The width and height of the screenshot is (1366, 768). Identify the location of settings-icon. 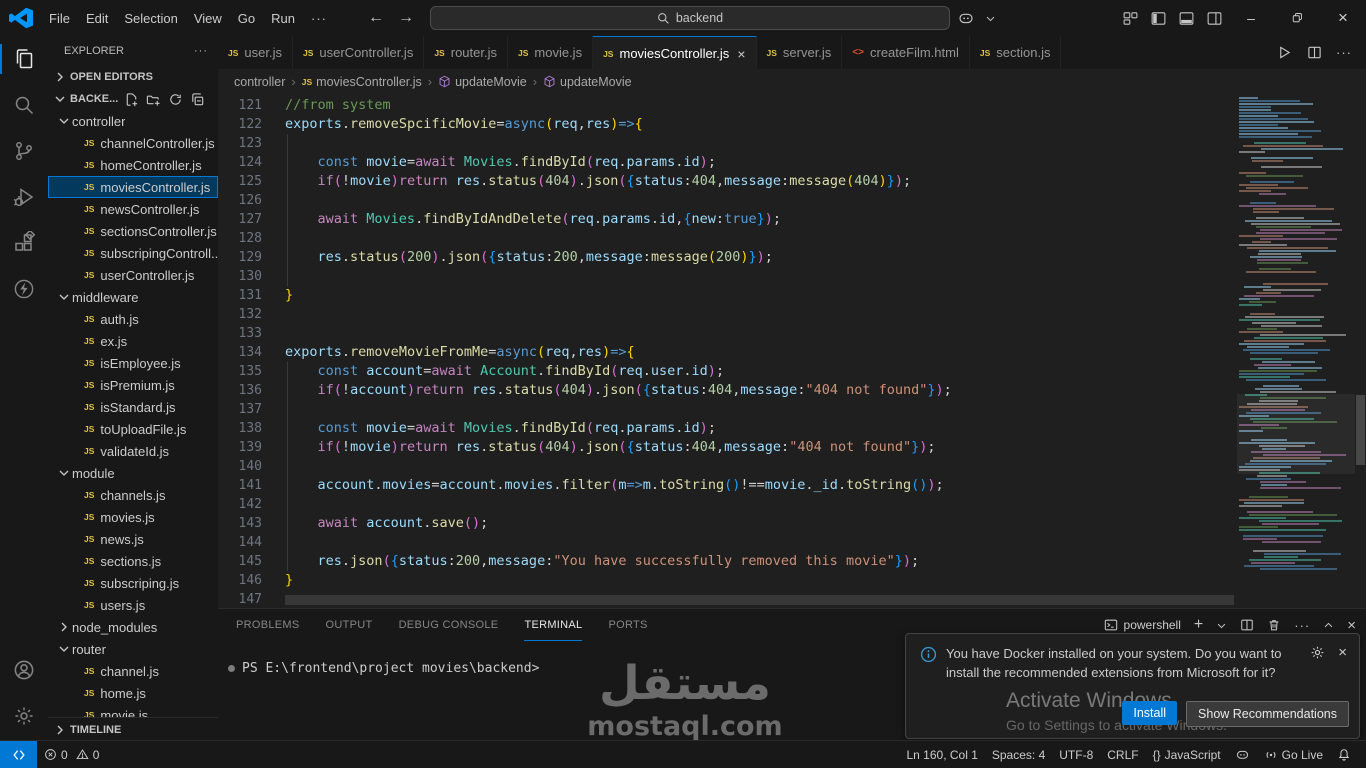
(24, 716).